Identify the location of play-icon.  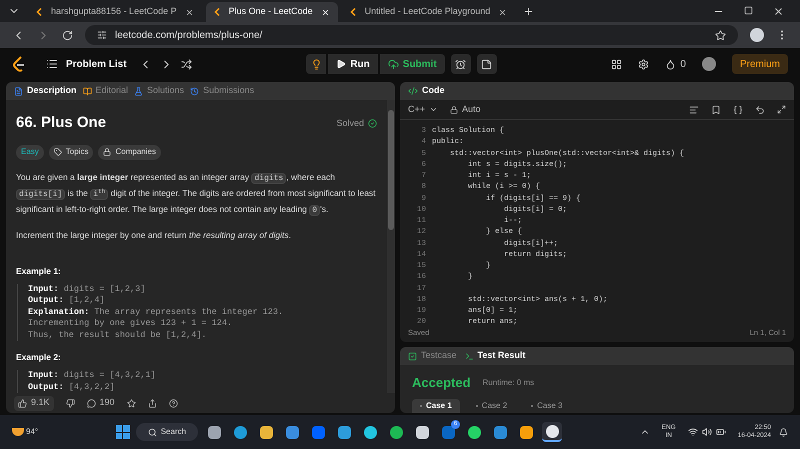
(341, 64).